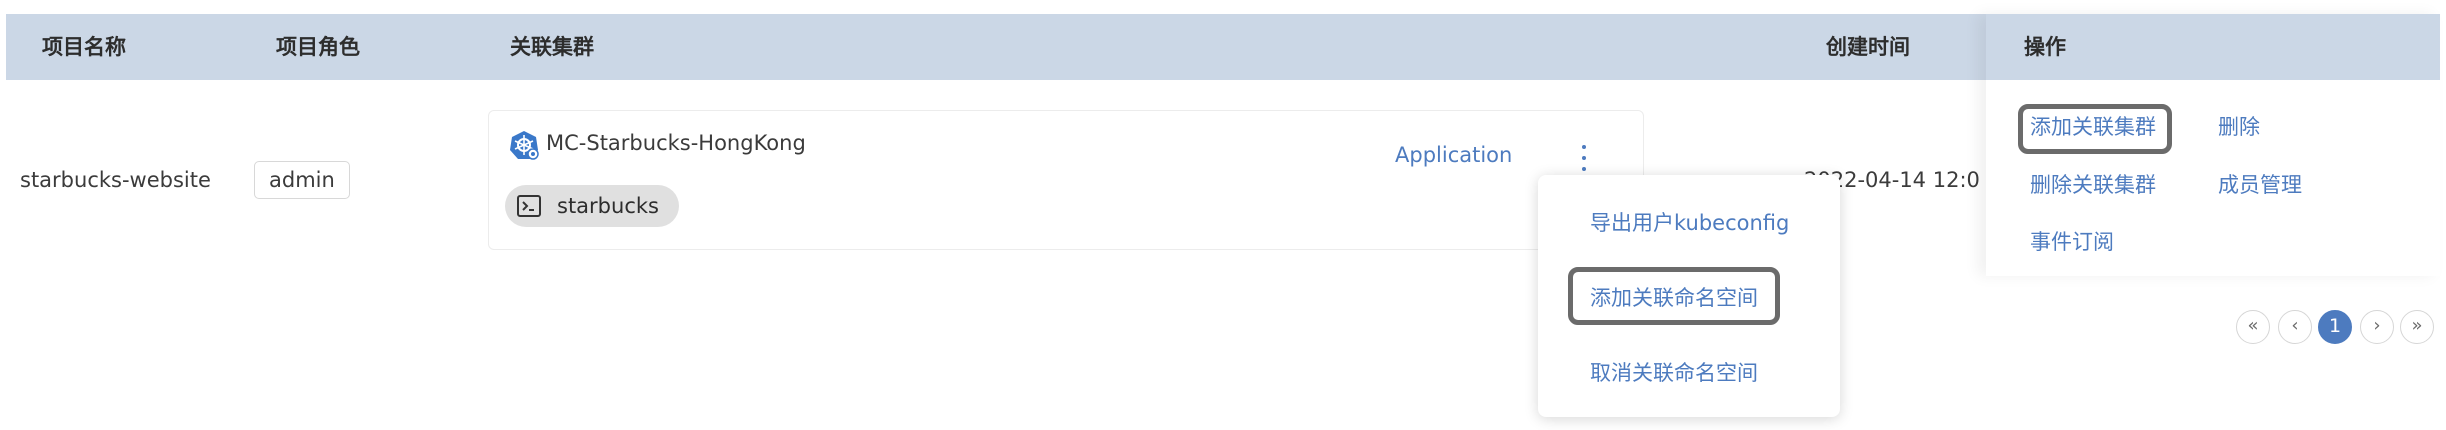  Describe the element at coordinates (84, 47) in the screenshot. I see `header-project-name: 项目名称` at that location.